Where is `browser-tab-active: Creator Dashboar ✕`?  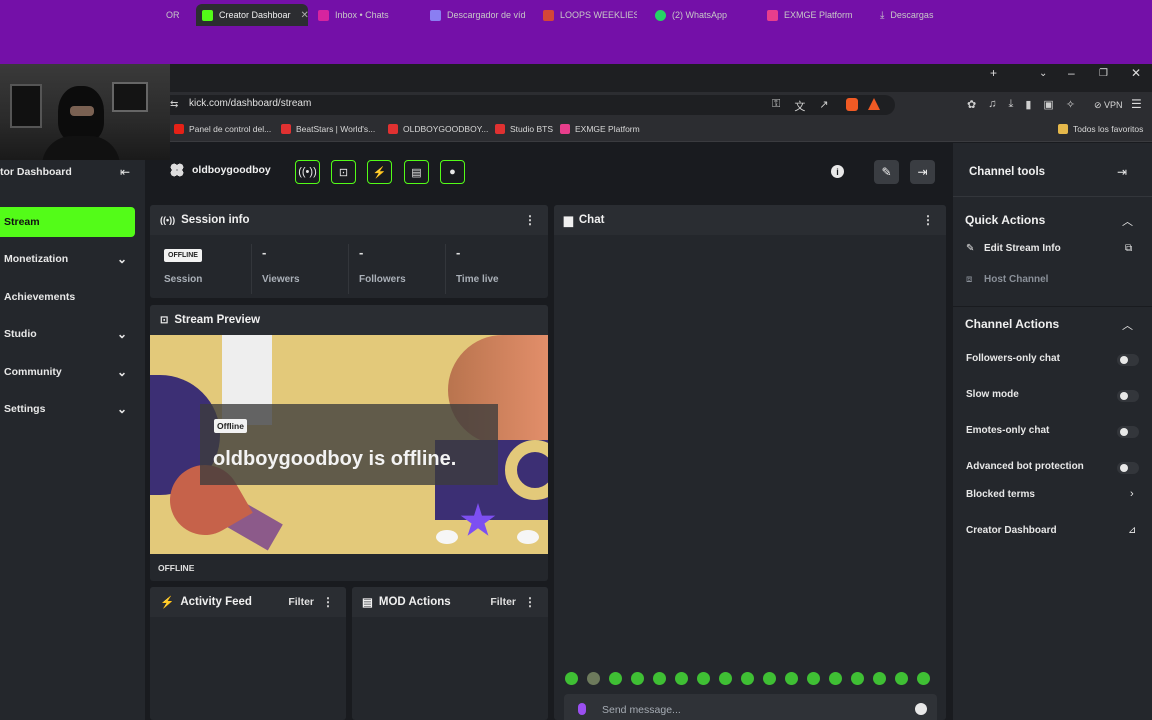
browser-tab-active: Creator Dashboar ✕ is located at coordinates (252, 15).